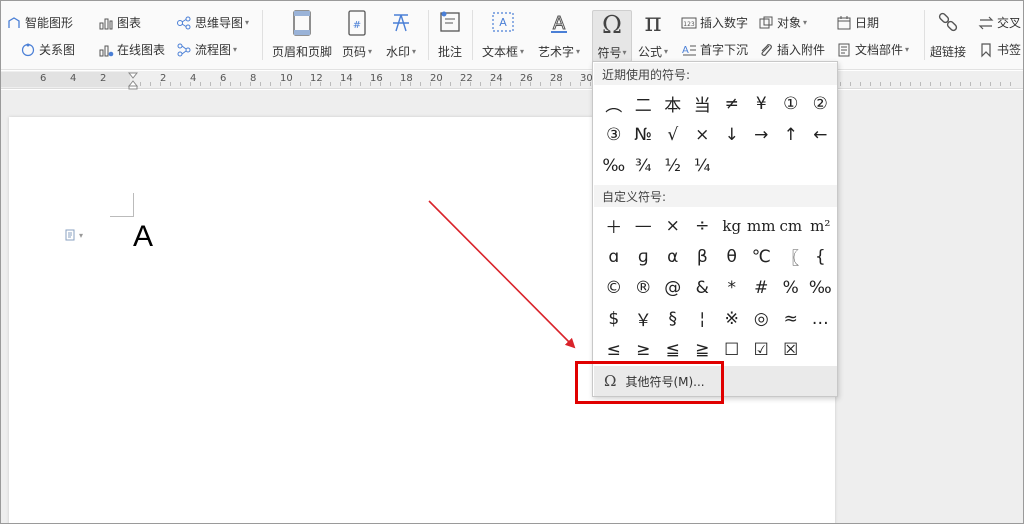  Describe the element at coordinates (762, 318) in the screenshot. I see `symbol-cell: ◎` at that location.